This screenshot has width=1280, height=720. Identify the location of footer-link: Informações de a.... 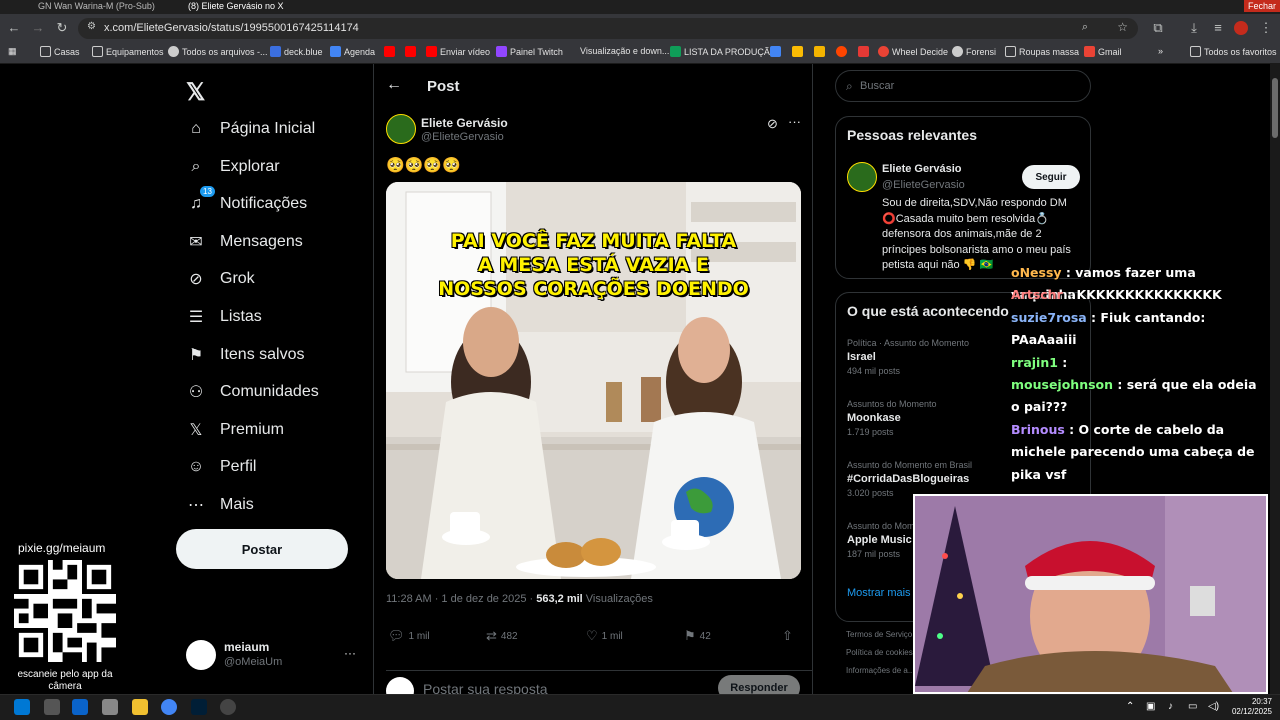
(880, 670).